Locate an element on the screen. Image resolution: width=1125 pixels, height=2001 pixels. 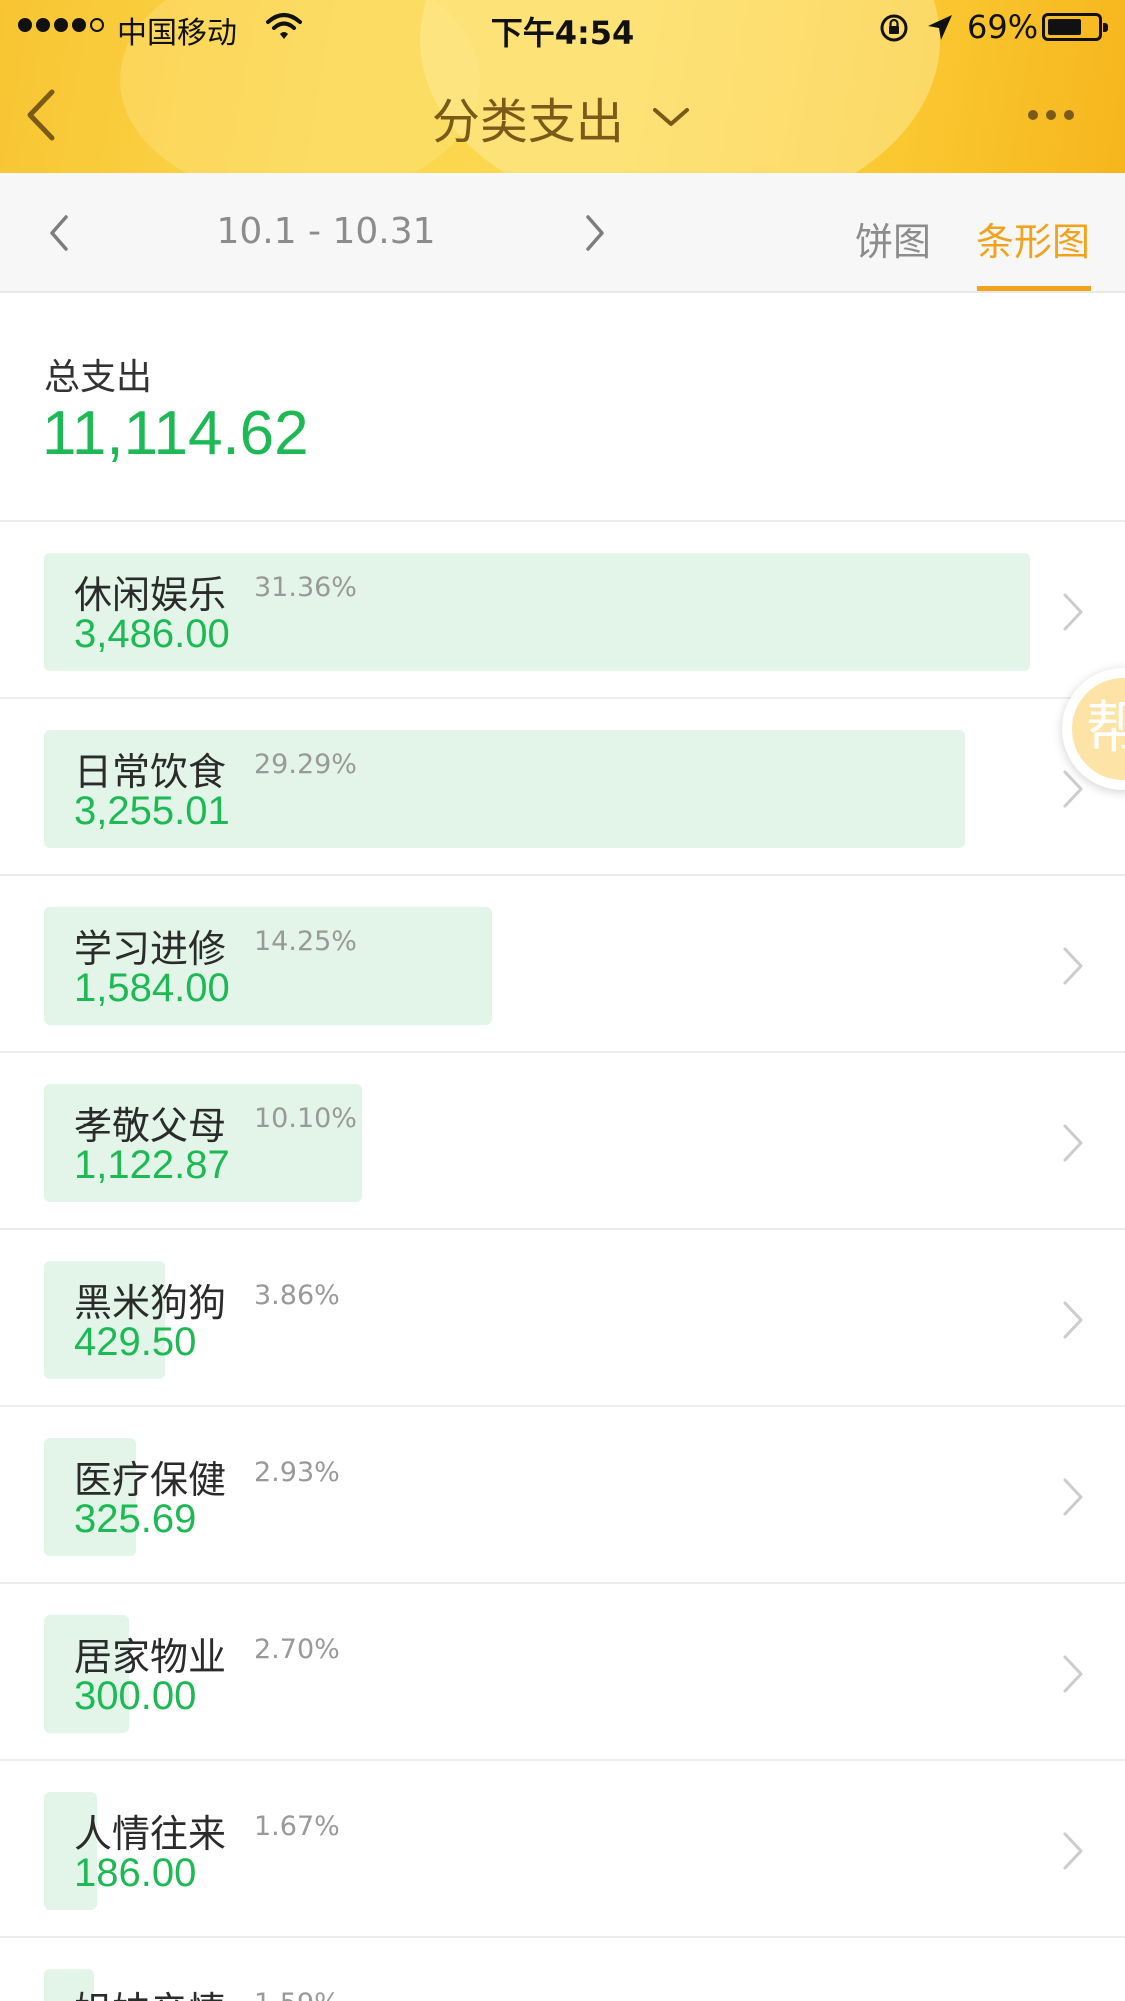
category-amount: 429.50 is located at coordinates (135, 1342).